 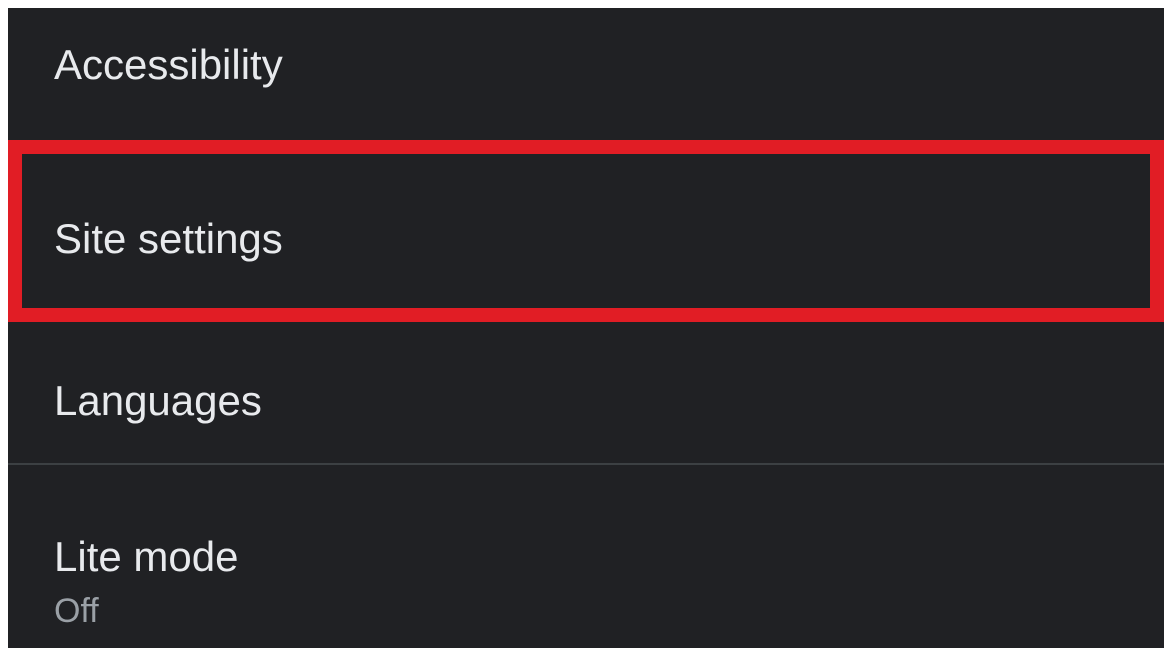 I want to click on settings-item-summary: Off, so click(x=76, y=611).